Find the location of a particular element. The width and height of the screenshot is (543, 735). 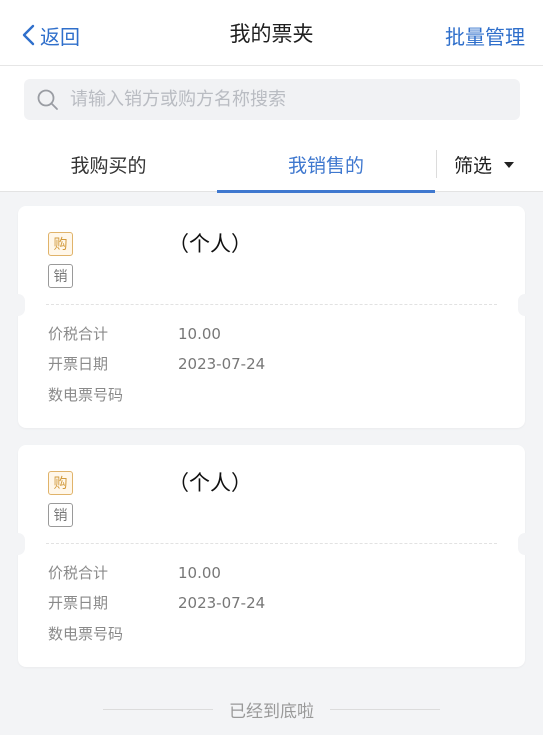

search-input is located at coordinates (280, 99).